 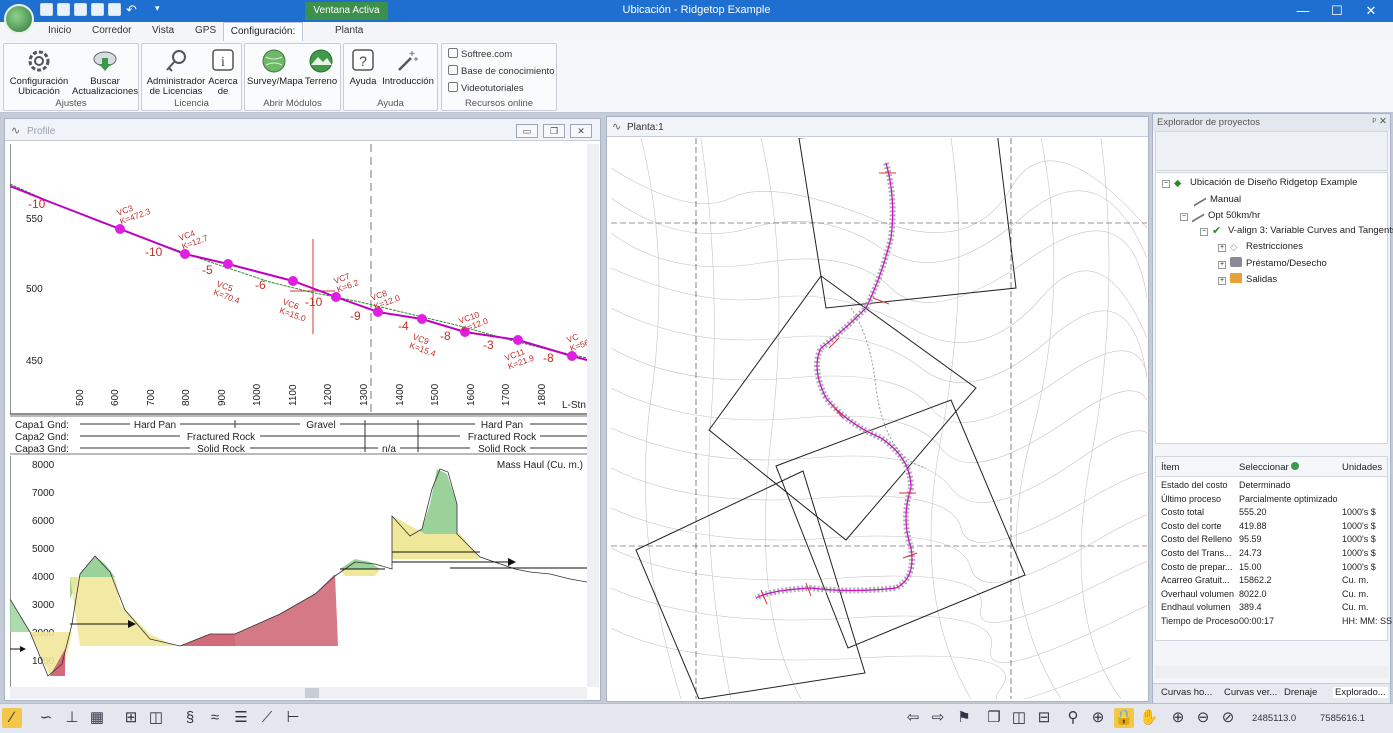 I want to click on videotutoriales-link: Videotutoriales, so click(x=486, y=88).